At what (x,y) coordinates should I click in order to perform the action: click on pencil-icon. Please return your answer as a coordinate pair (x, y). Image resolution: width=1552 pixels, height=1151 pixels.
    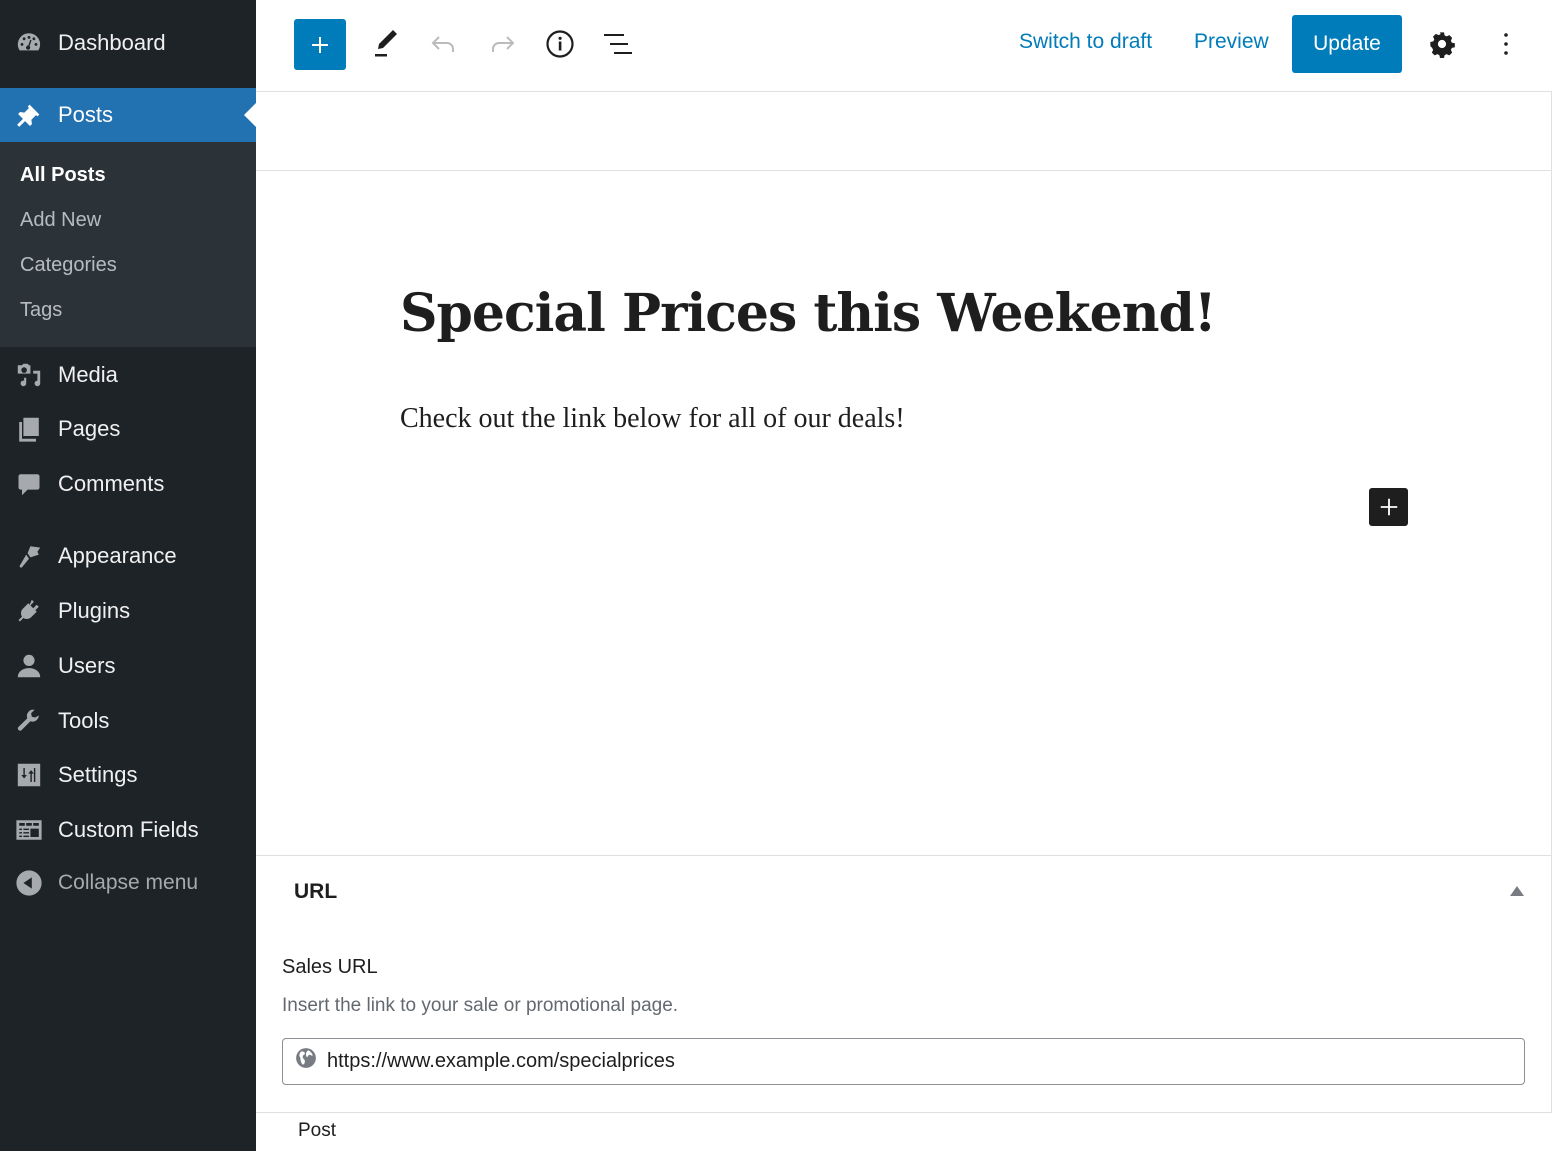
    Looking at the image, I should click on (386, 43).